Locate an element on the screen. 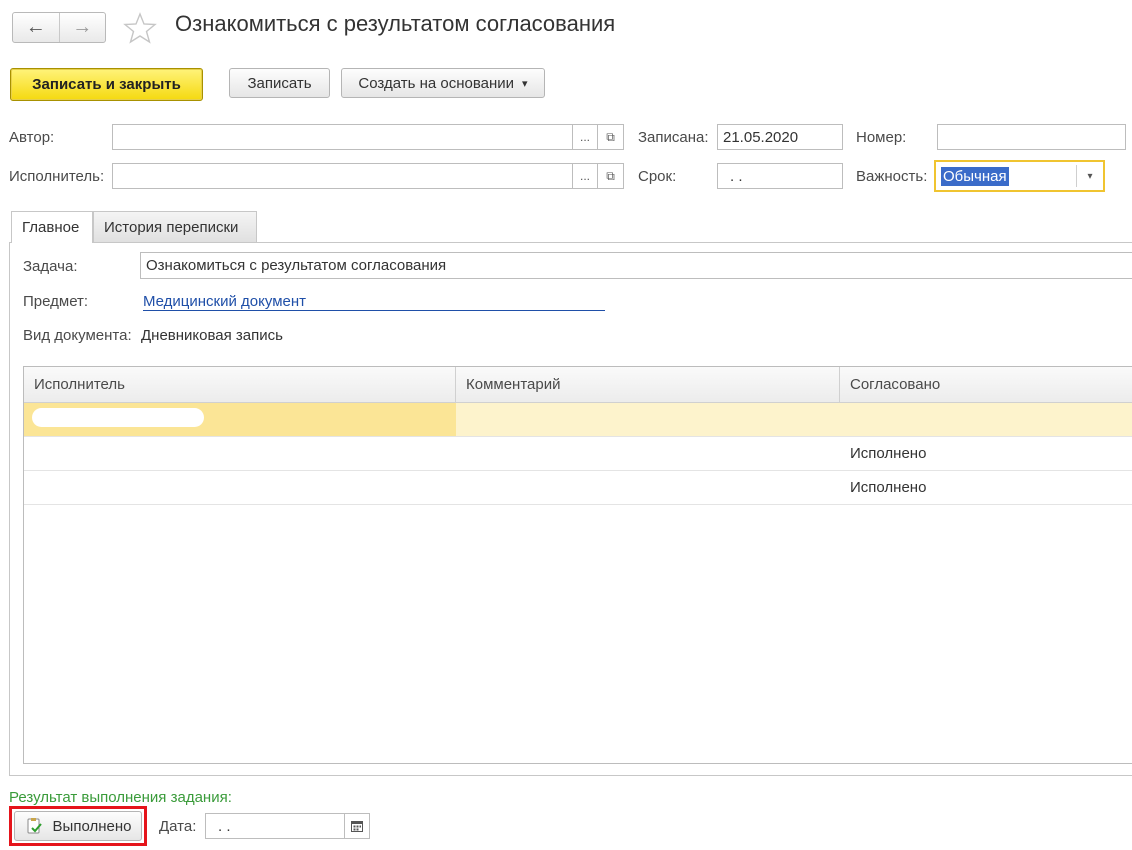 Image resolution: width=1132 pixels, height=850 pixels. column-header-comment: Комментарий is located at coordinates (648, 384).